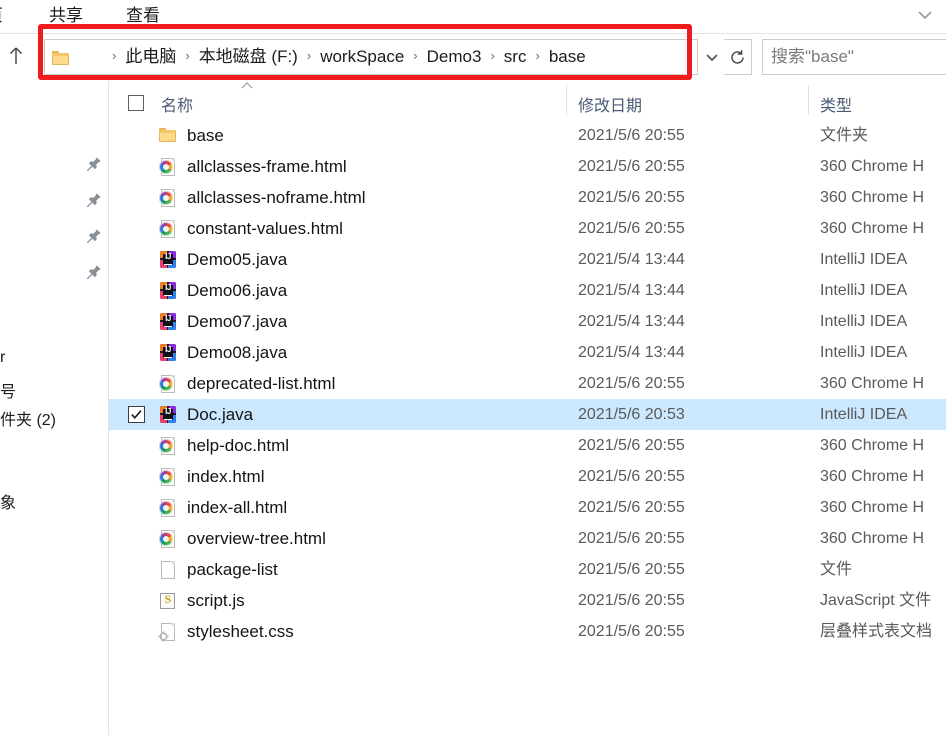 This screenshot has width=946, height=735. What do you see at coordinates (28, 418) in the screenshot?
I see `navpane-item-label-2: 件夹 (2)` at bounding box center [28, 418].